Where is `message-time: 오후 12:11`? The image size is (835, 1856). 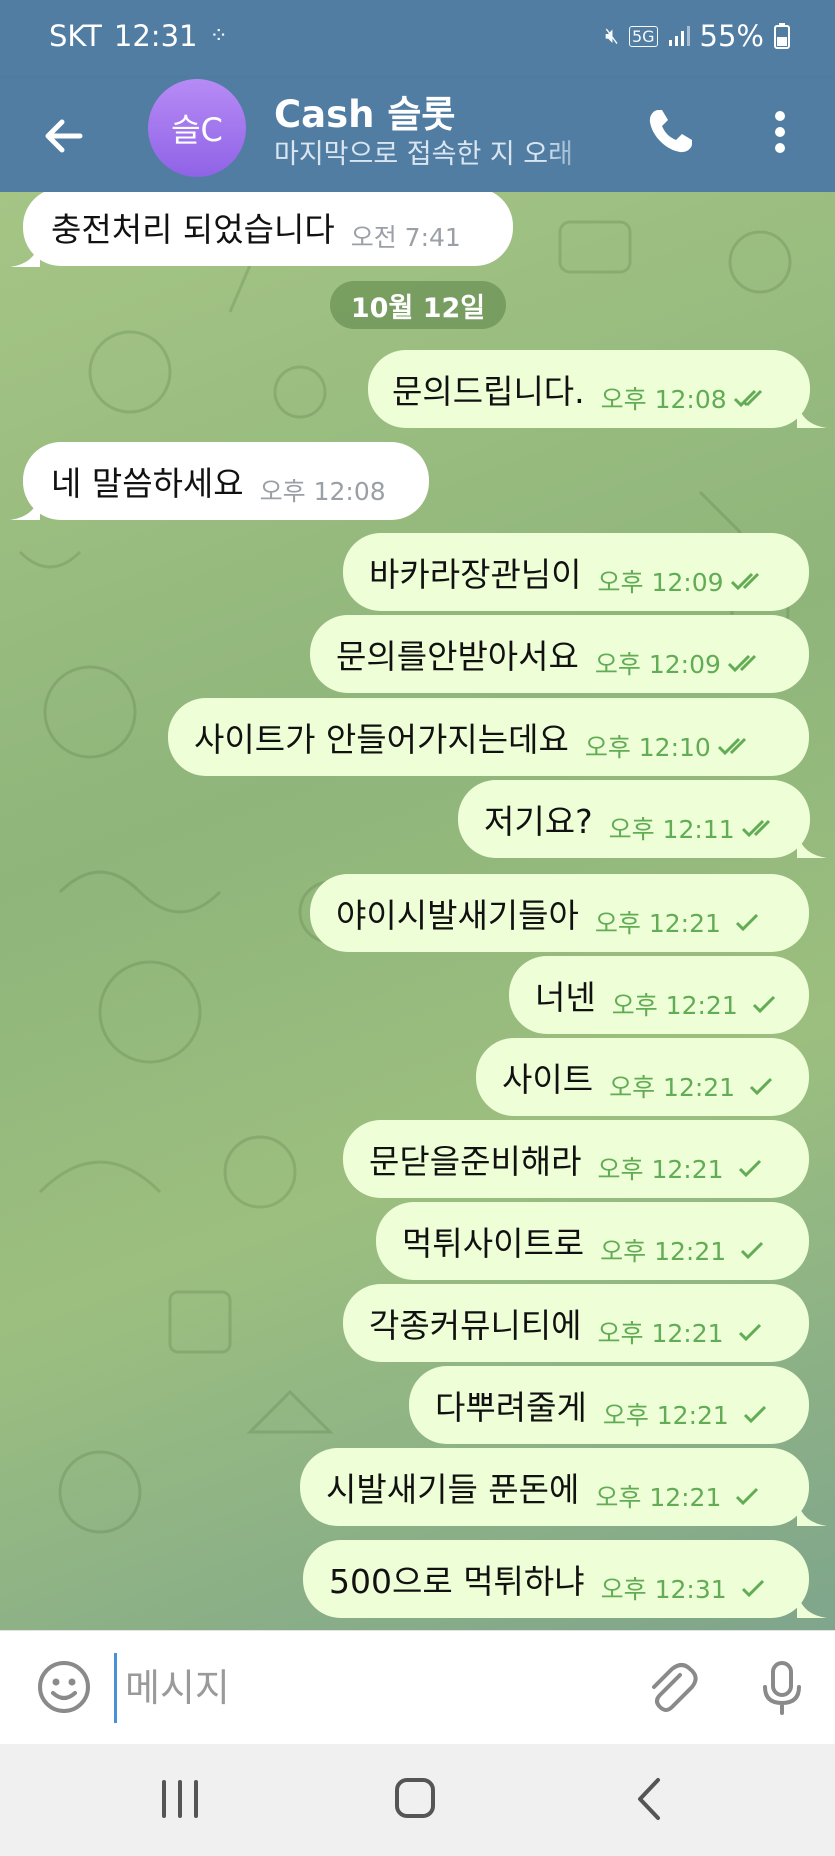 message-time: 오후 12:11 is located at coordinates (671, 829).